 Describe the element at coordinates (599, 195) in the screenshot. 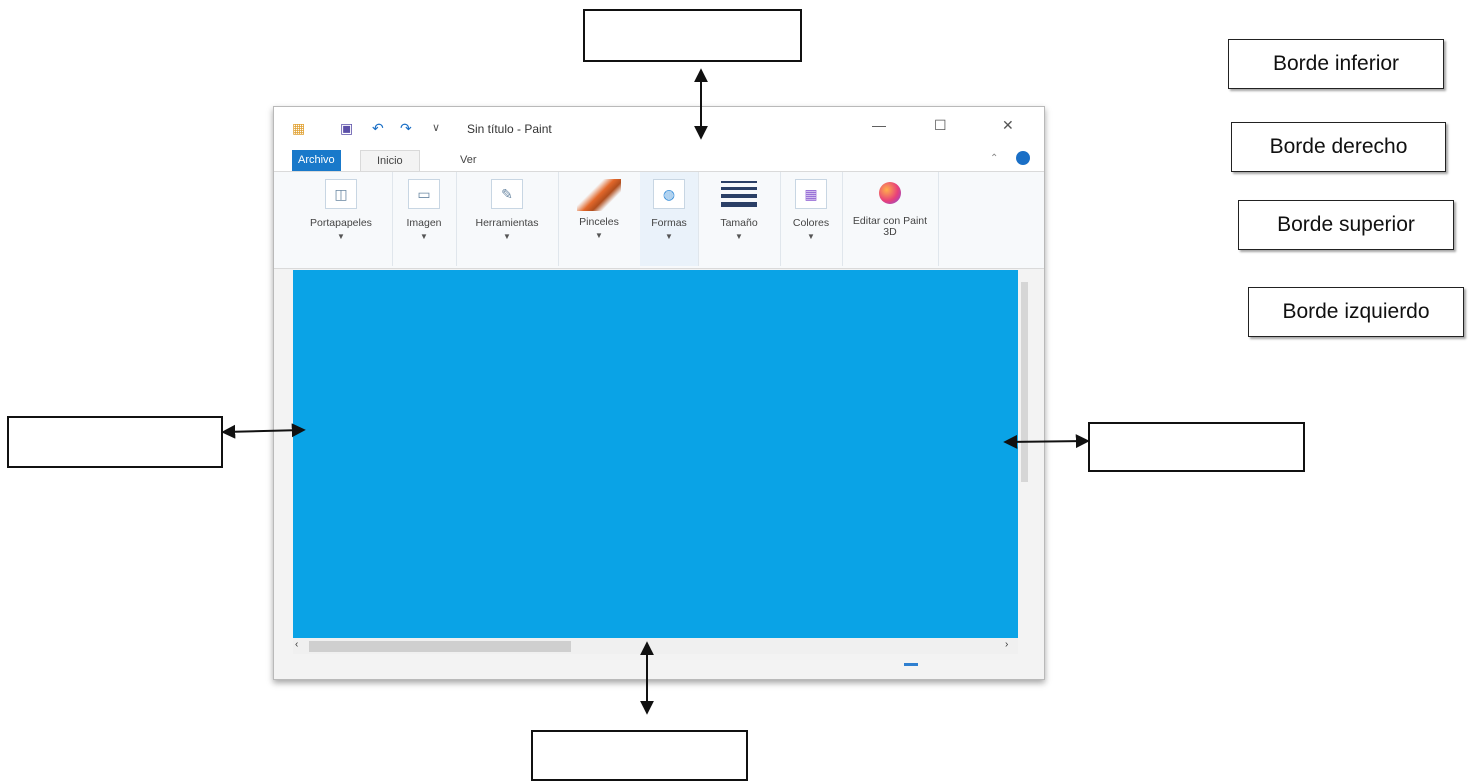

I see `brushes-icon` at that location.